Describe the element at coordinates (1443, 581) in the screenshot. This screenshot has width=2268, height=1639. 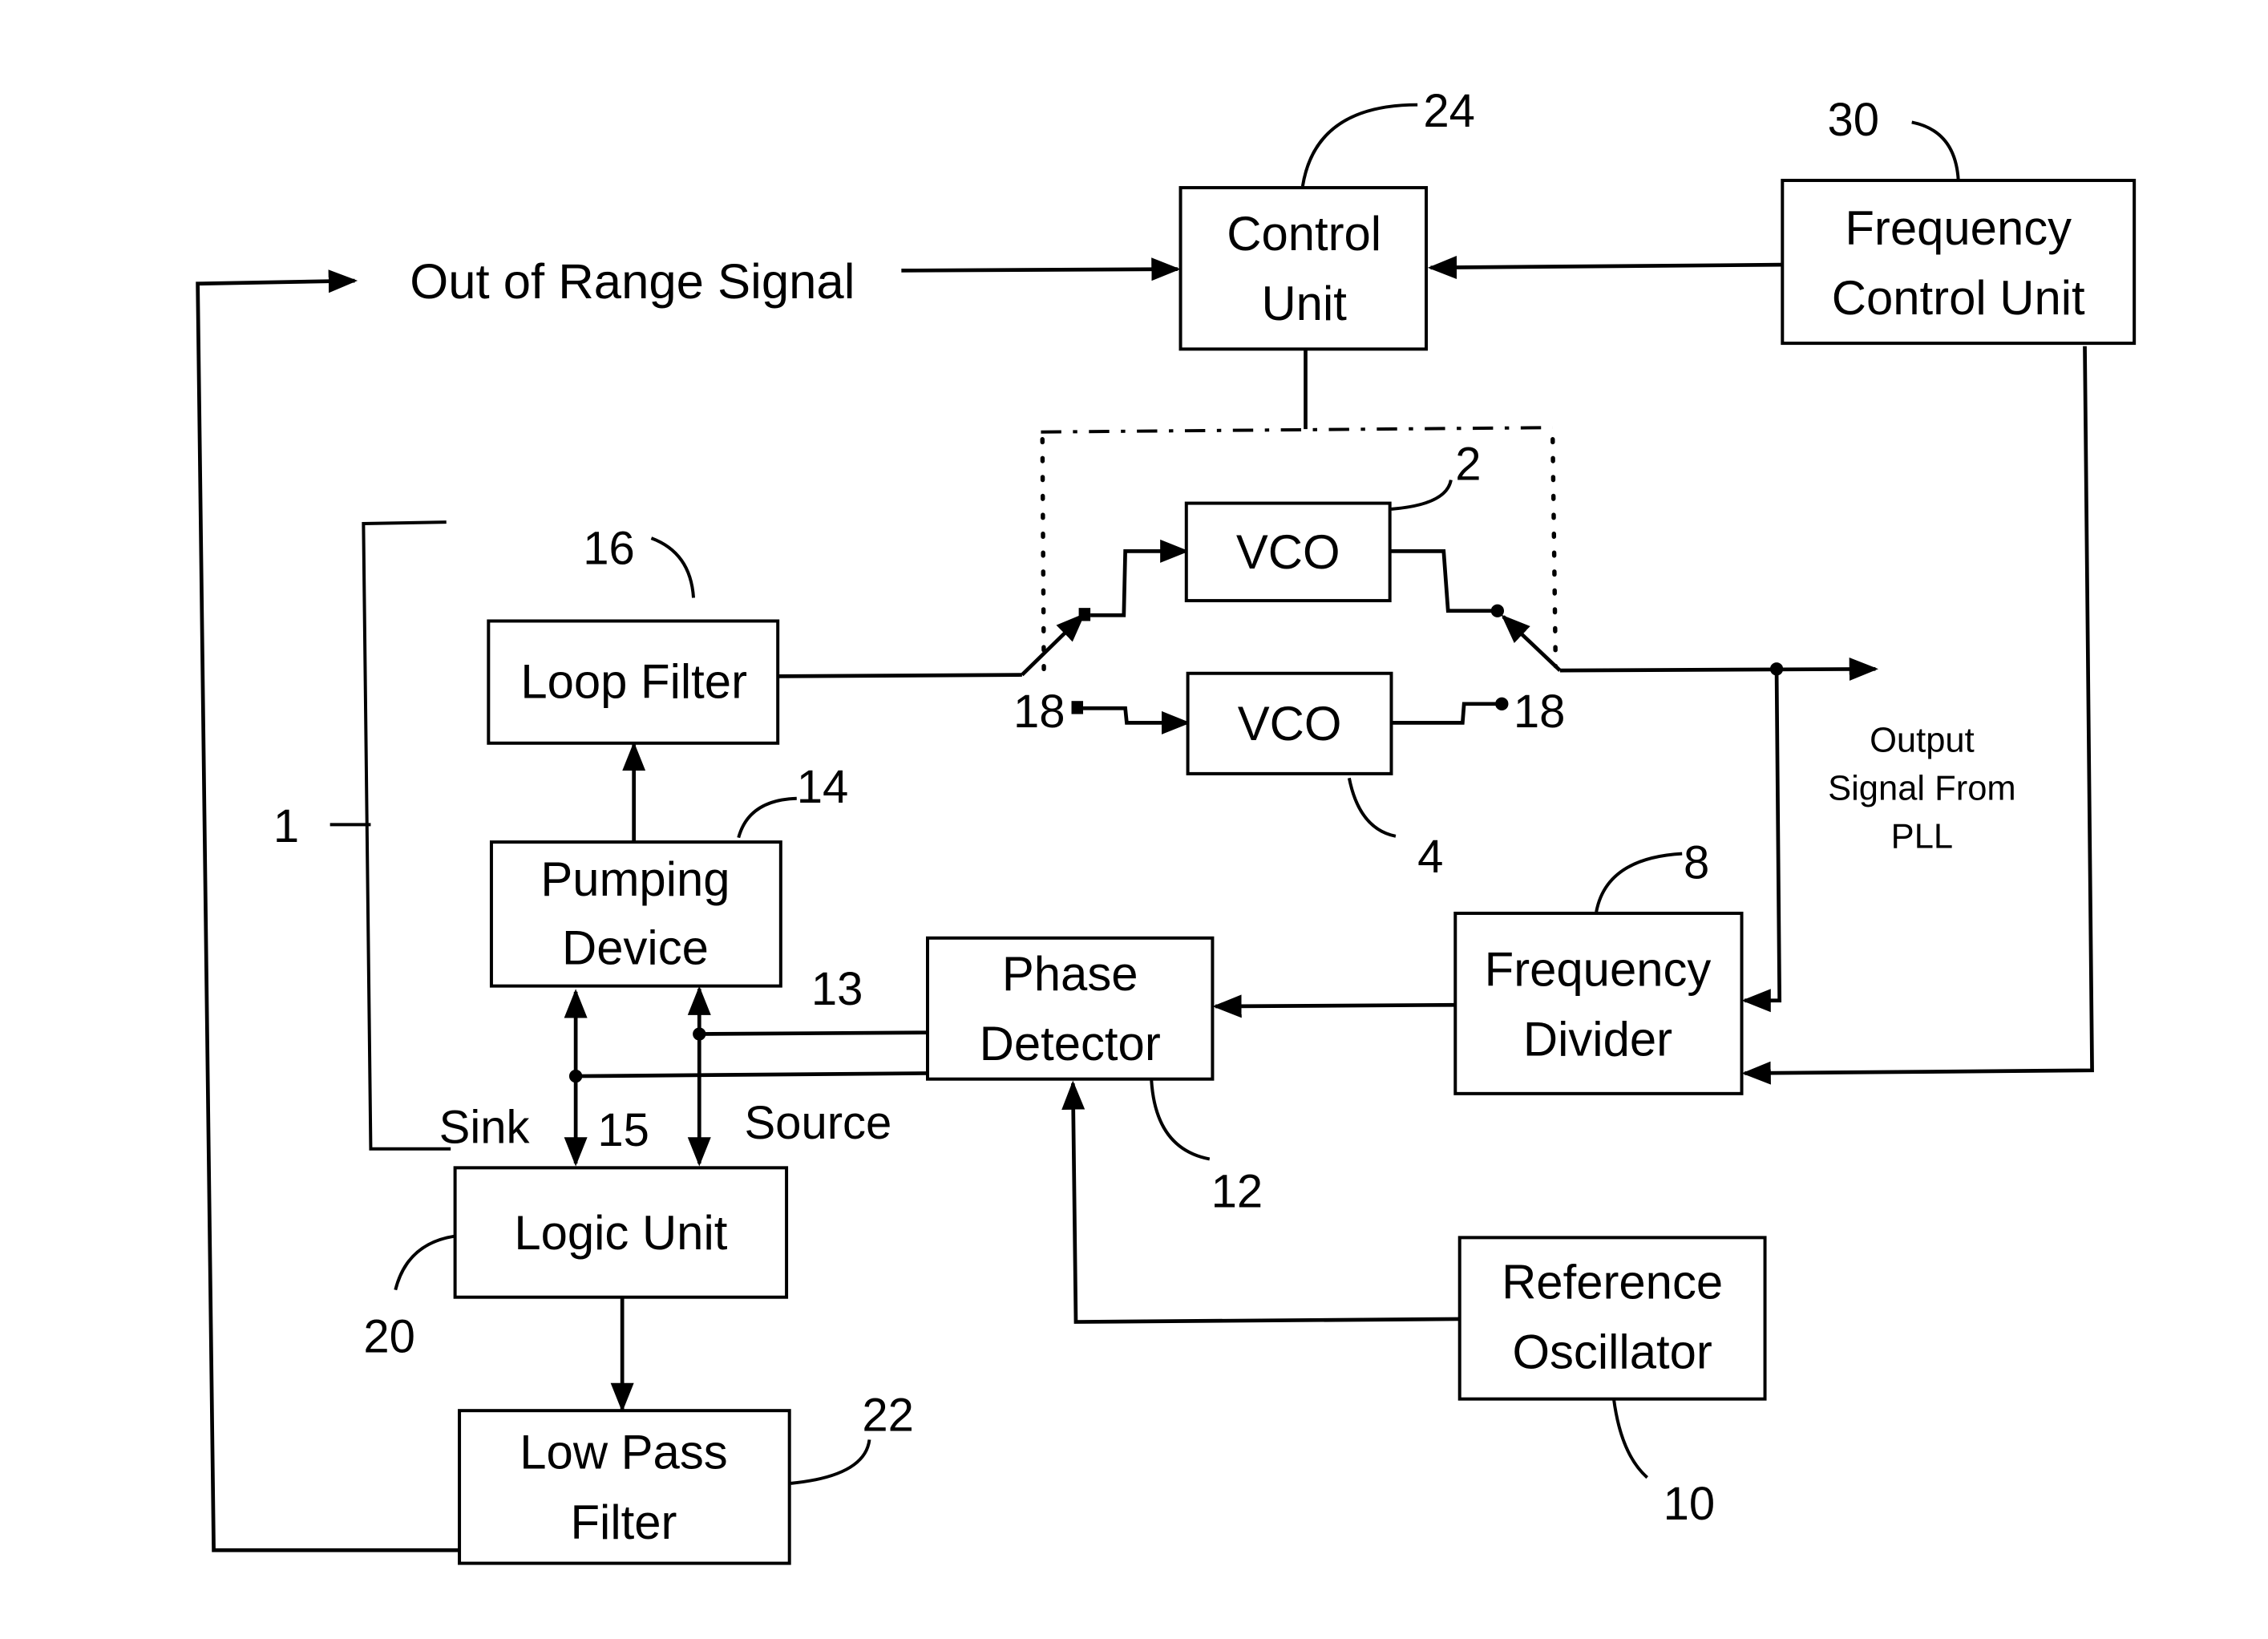
I see `wire-vco-top-out` at that location.